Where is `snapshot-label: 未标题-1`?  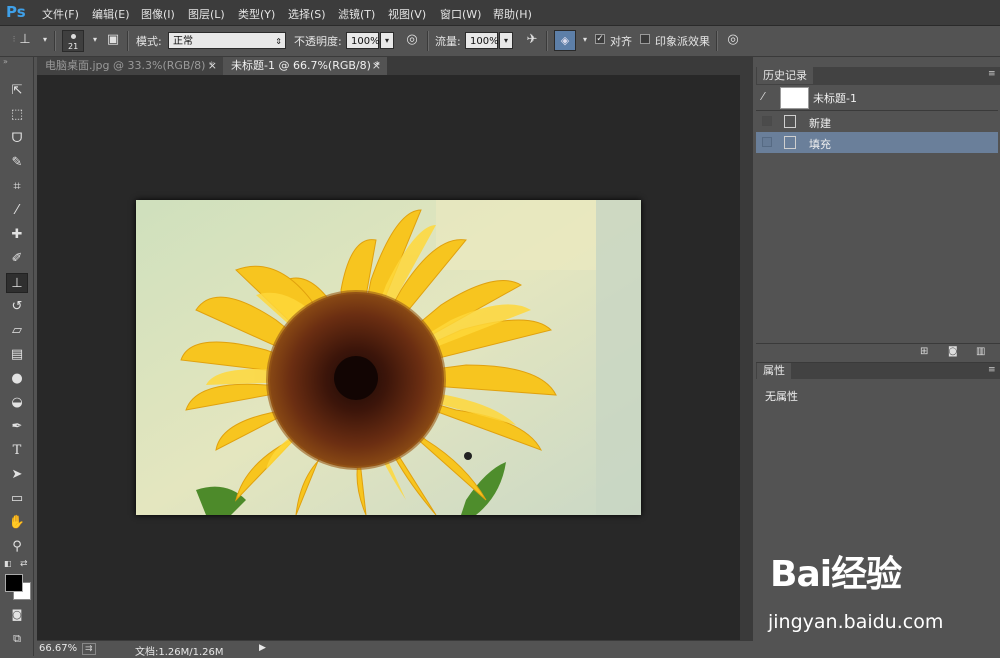 snapshot-label: 未标题-1 is located at coordinates (835, 98).